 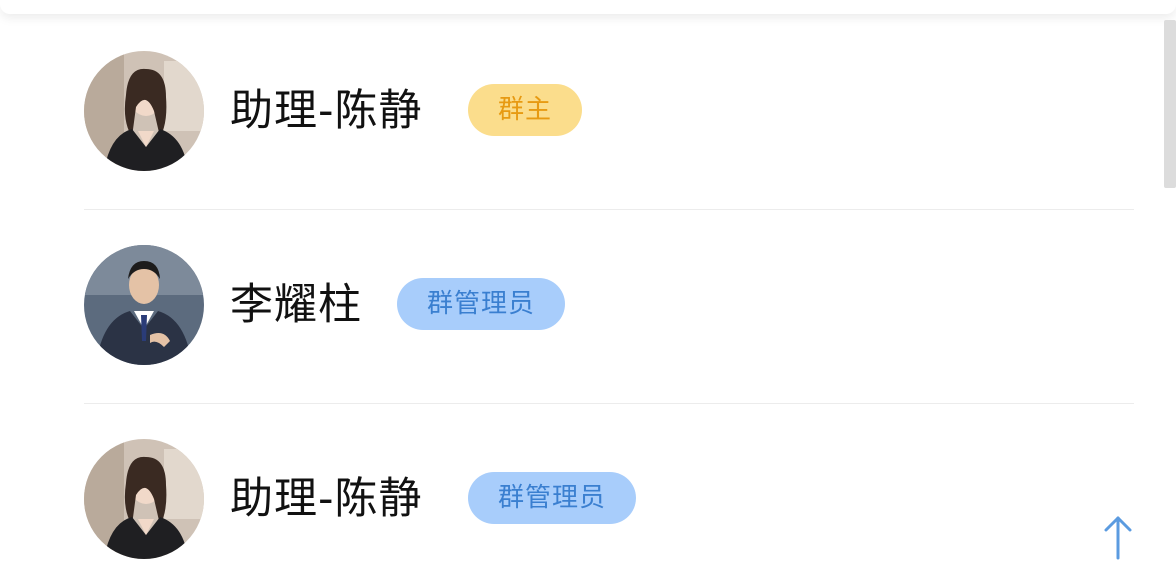 I want to click on arrow-up-icon, so click(x=1118, y=538).